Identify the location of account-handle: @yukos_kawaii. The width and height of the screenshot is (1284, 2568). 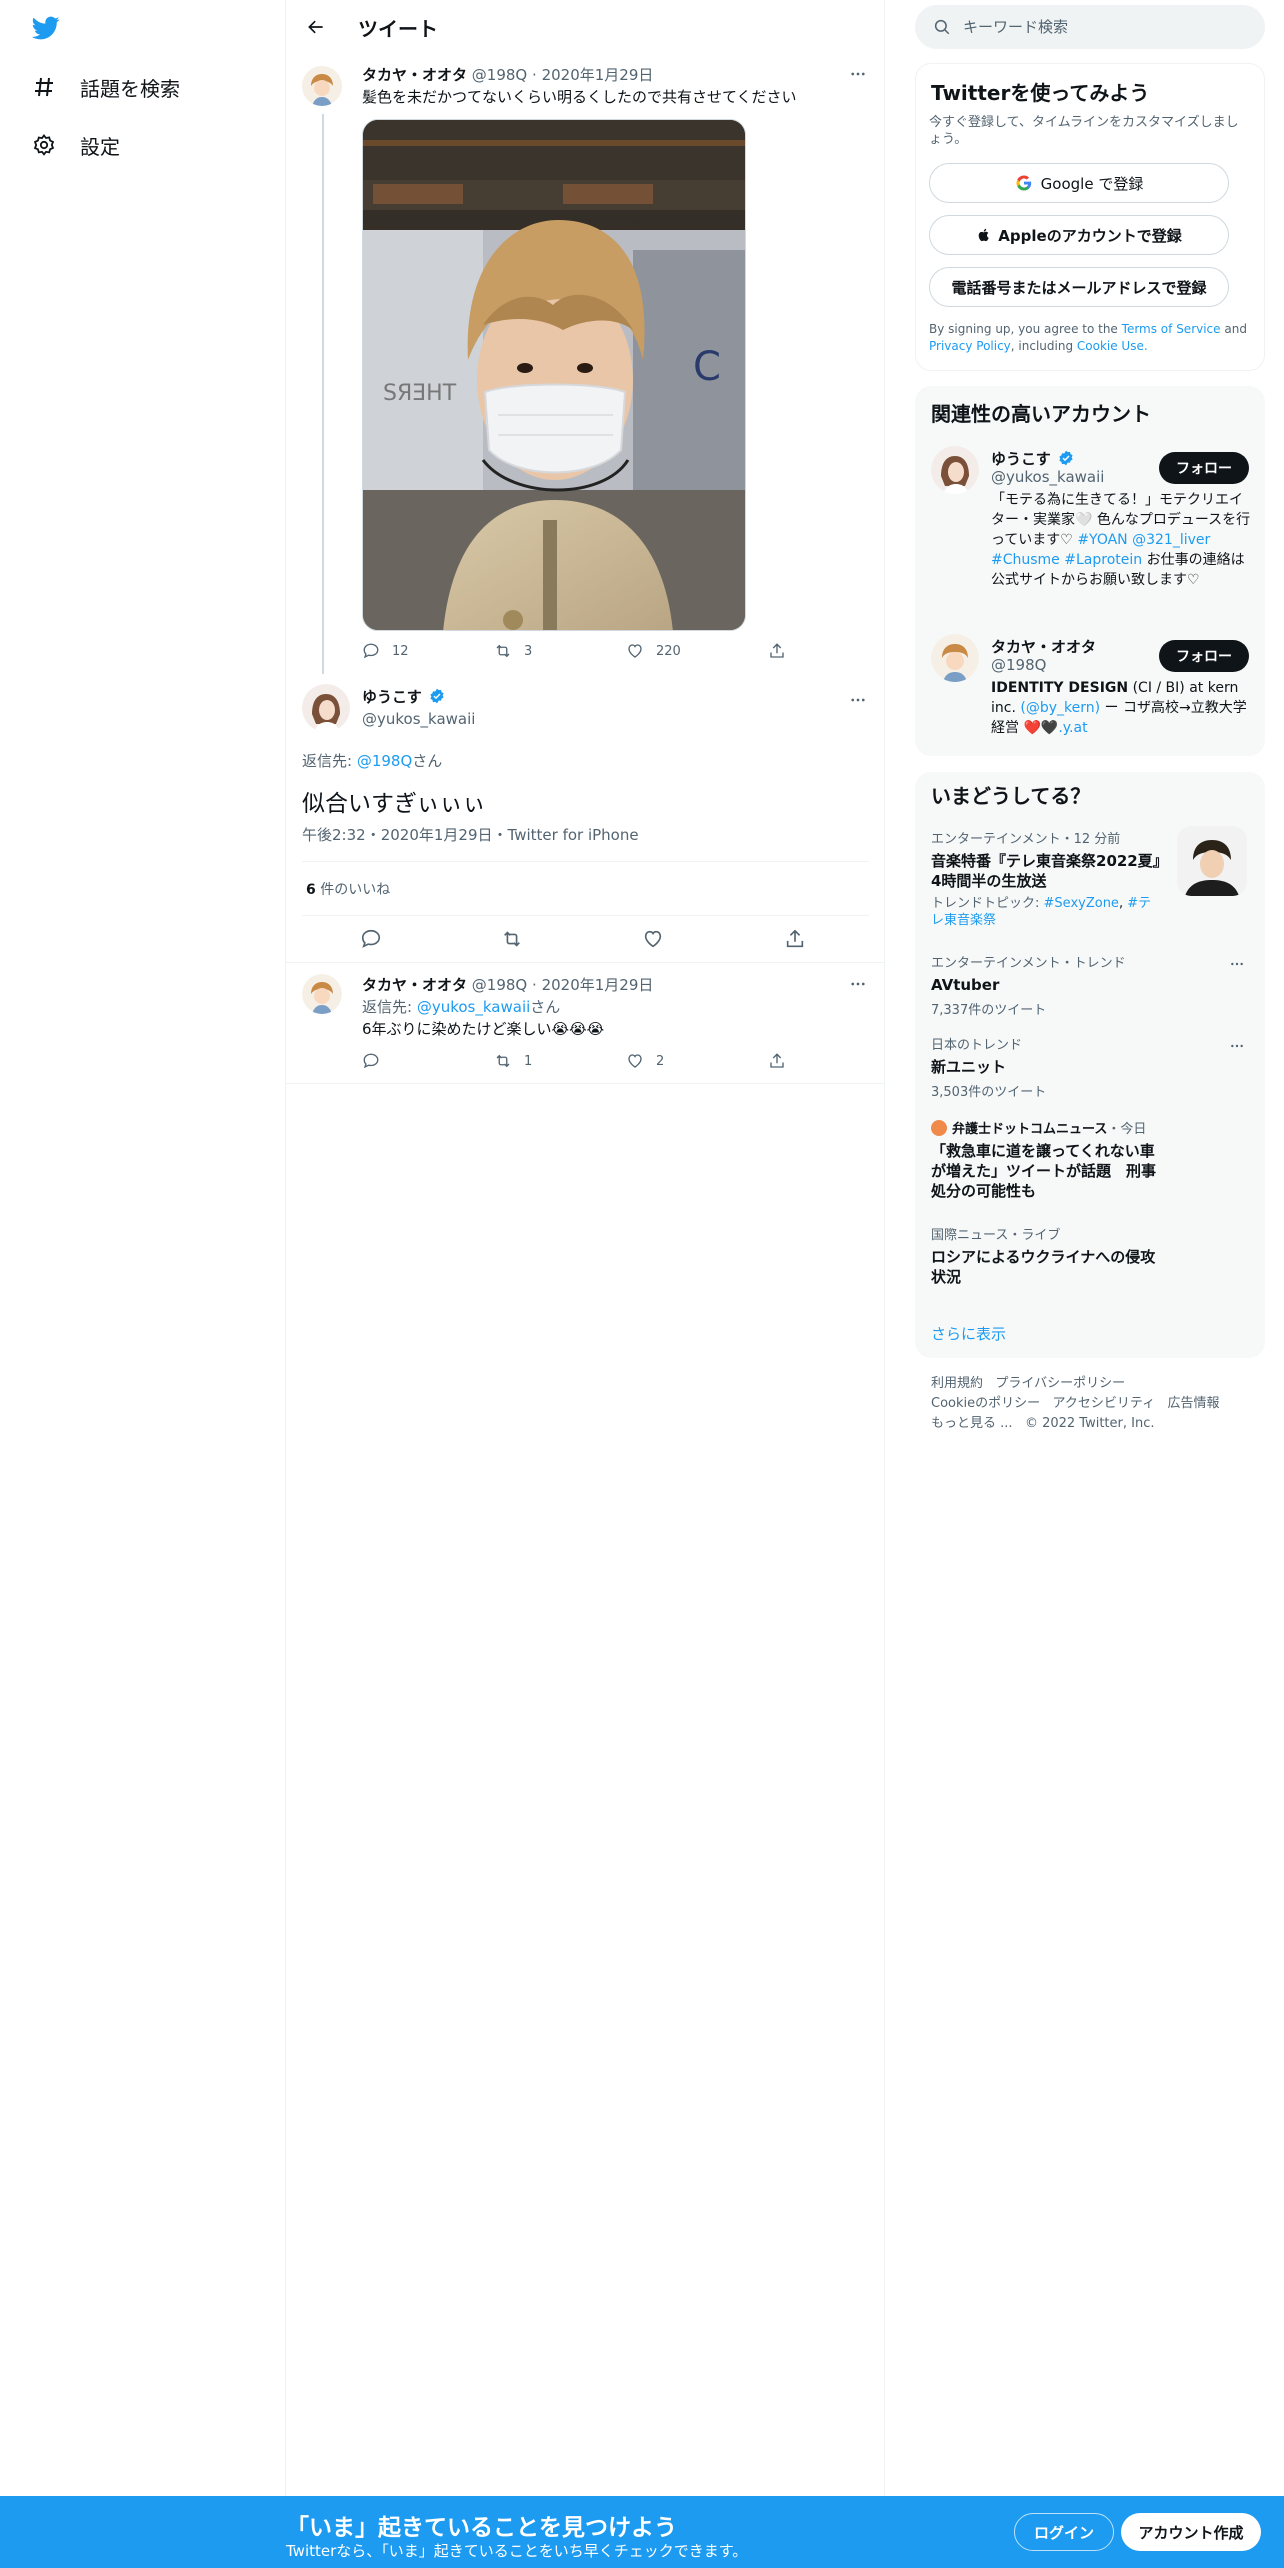
(1047, 477).